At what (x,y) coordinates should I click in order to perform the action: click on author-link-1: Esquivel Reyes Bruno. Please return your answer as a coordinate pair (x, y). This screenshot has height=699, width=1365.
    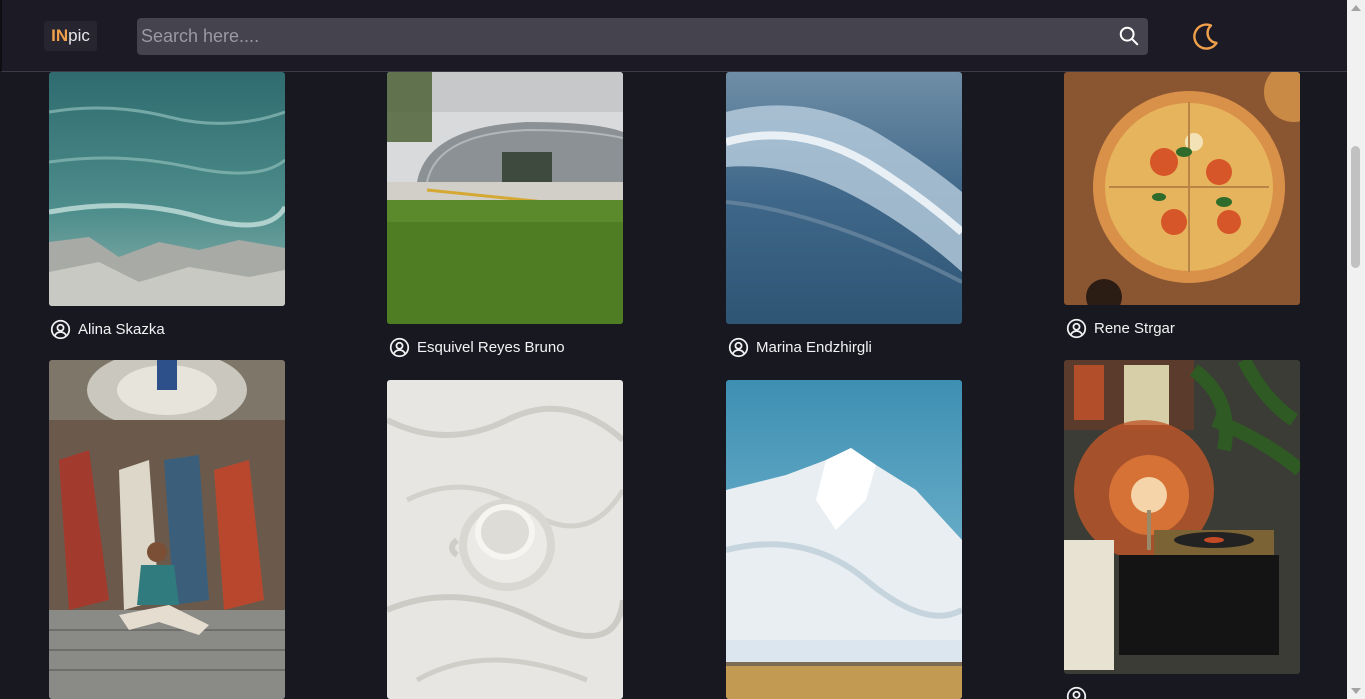
    Looking at the image, I should click on (477, 347).